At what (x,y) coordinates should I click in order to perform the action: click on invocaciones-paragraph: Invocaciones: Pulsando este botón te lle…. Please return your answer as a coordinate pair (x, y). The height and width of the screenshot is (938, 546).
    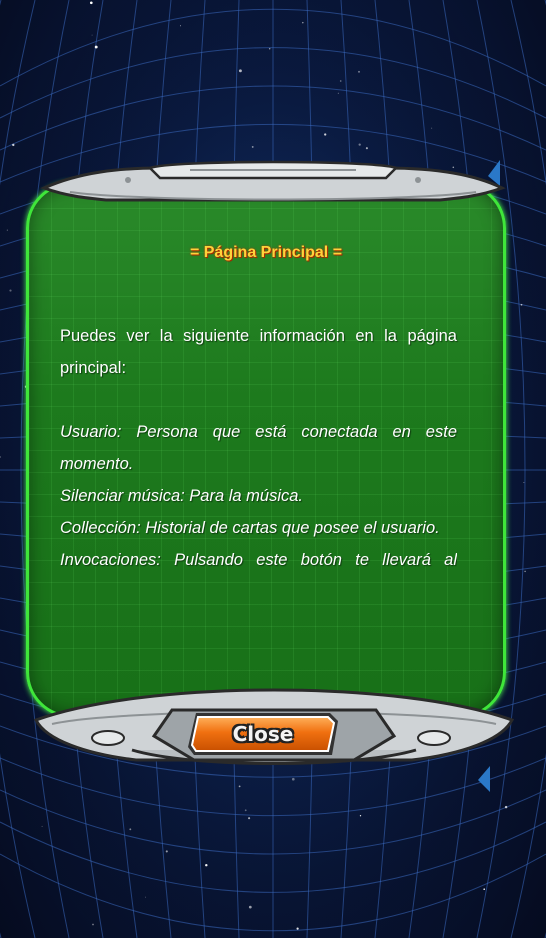
    Looking at the image, I should click on (258, 560).